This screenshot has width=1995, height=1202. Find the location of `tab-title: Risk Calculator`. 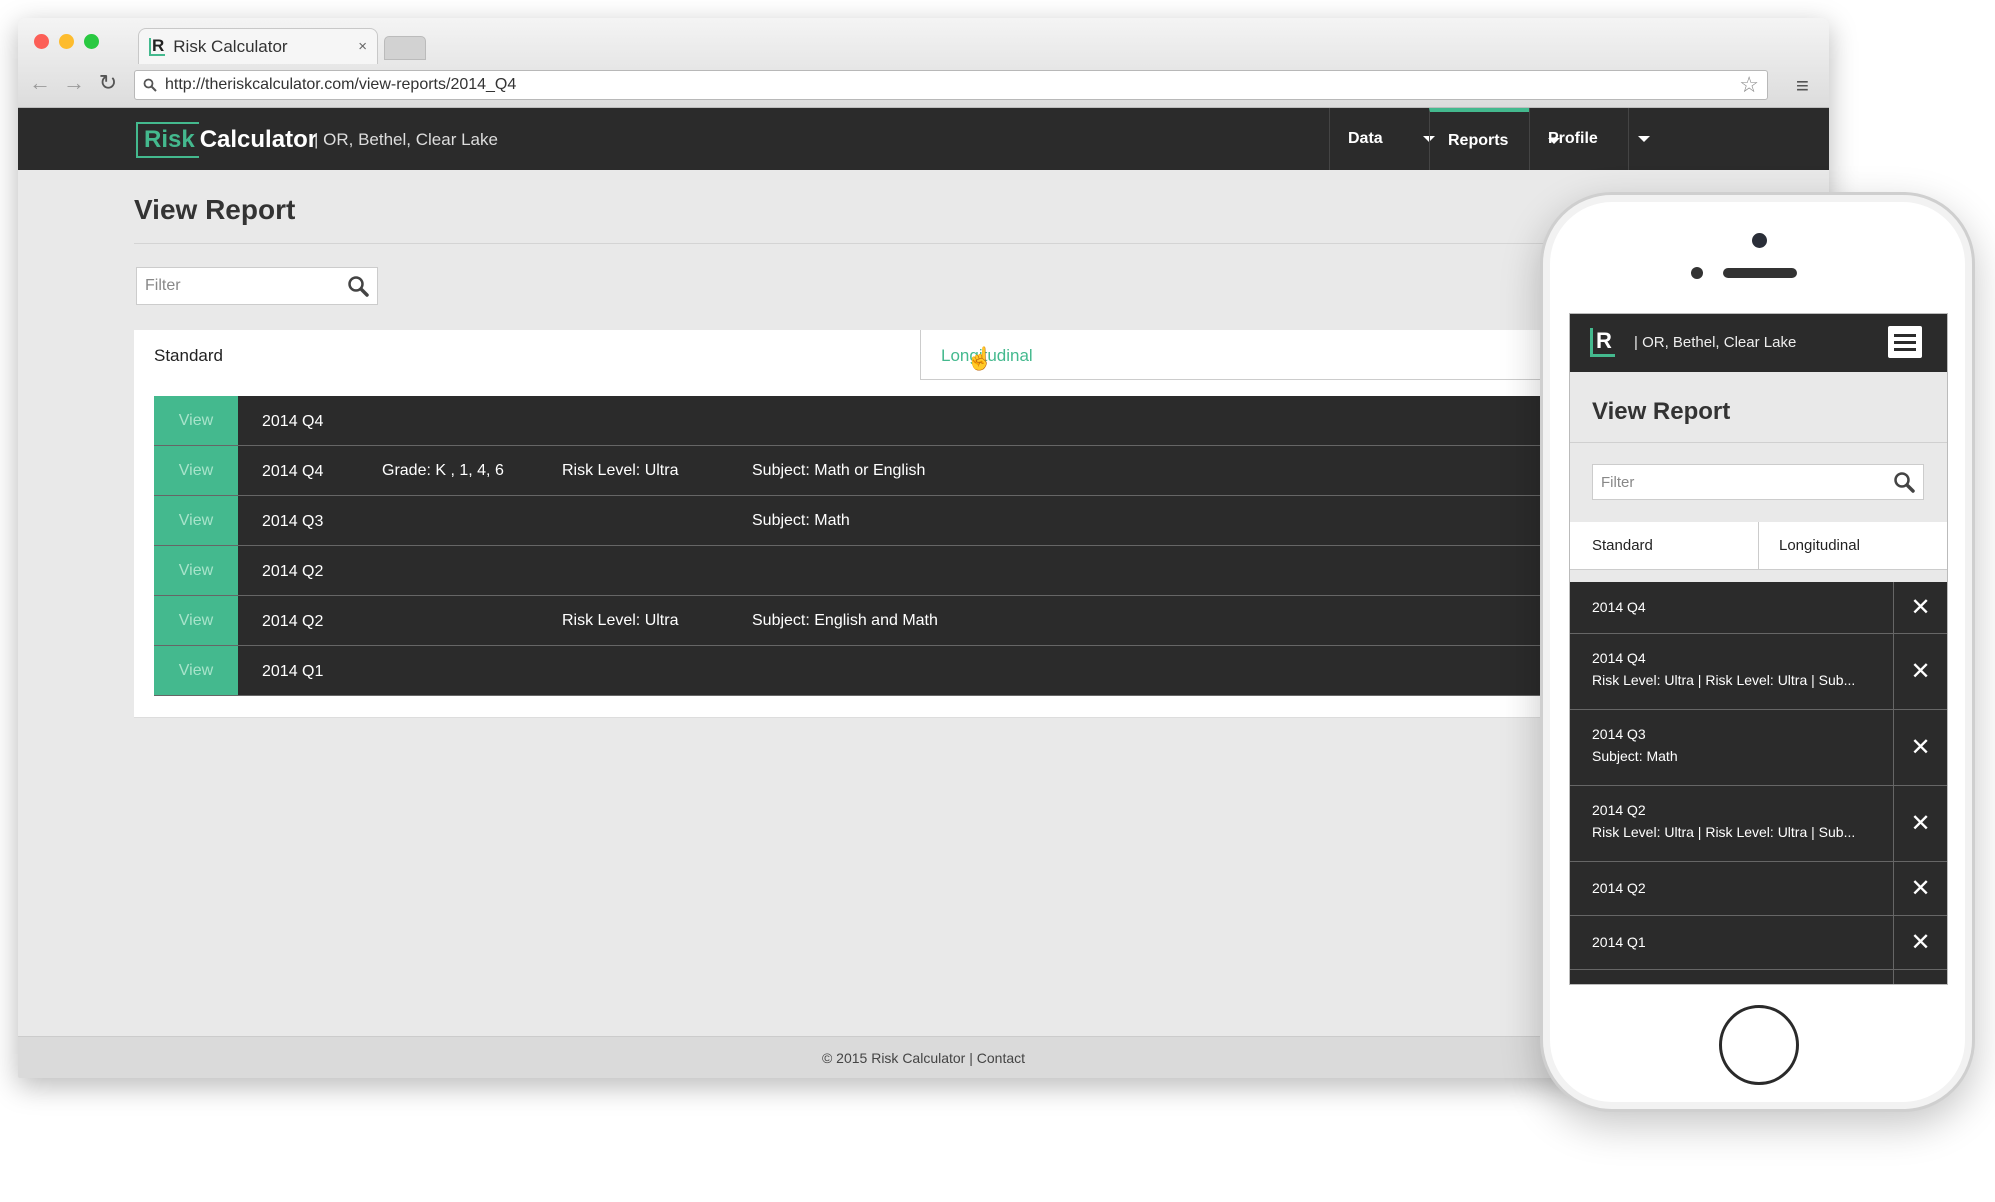

tab-title: Risk Calculator is located at coordinates (230, 46).